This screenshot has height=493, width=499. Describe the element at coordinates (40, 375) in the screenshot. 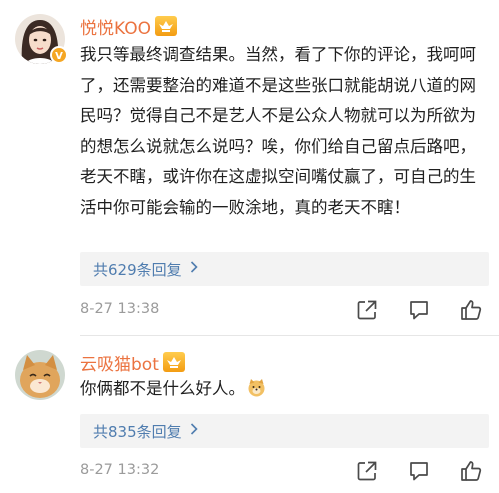

I see `avatar` at that location.